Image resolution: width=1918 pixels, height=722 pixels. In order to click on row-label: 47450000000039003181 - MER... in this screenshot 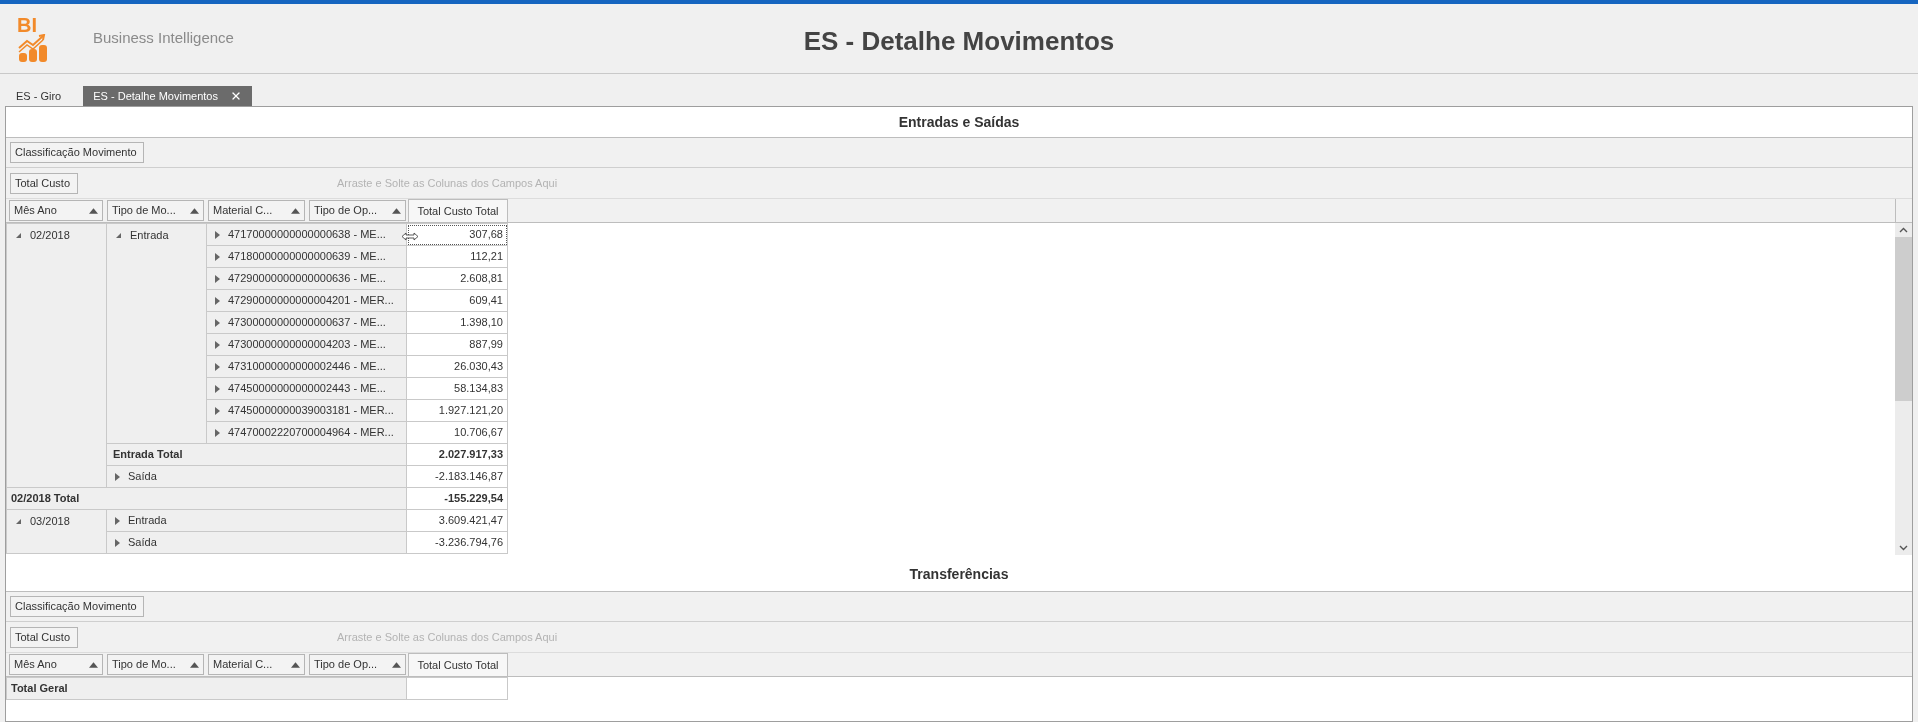, I will do `click(311, 411)`.